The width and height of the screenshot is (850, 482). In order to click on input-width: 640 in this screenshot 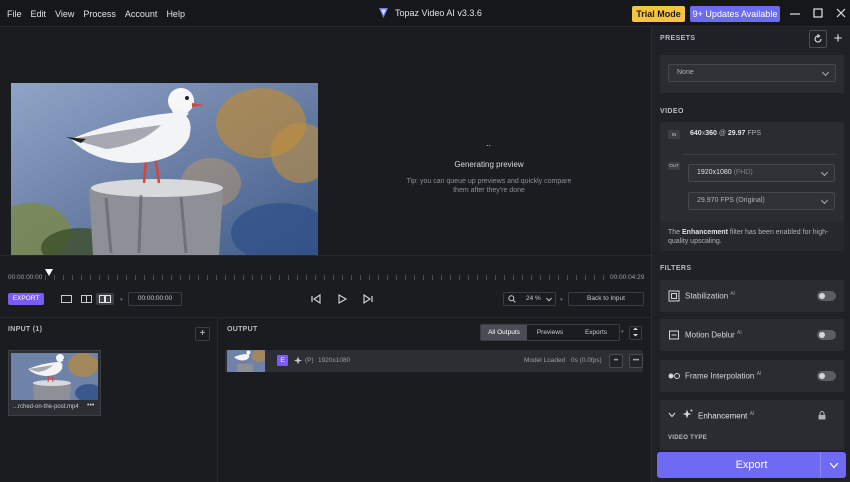, I will do `click(696, 133)`.